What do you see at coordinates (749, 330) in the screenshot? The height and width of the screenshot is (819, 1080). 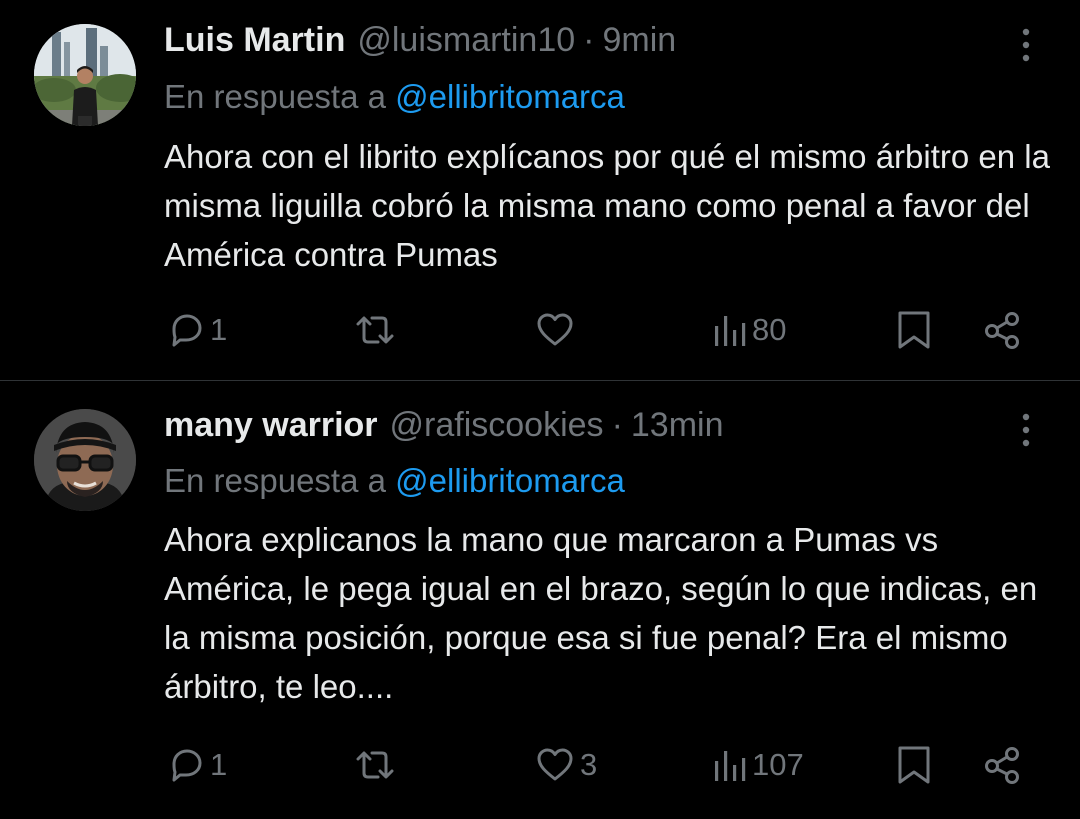 I see `views-button: 80` at bounding box center [749, 330].